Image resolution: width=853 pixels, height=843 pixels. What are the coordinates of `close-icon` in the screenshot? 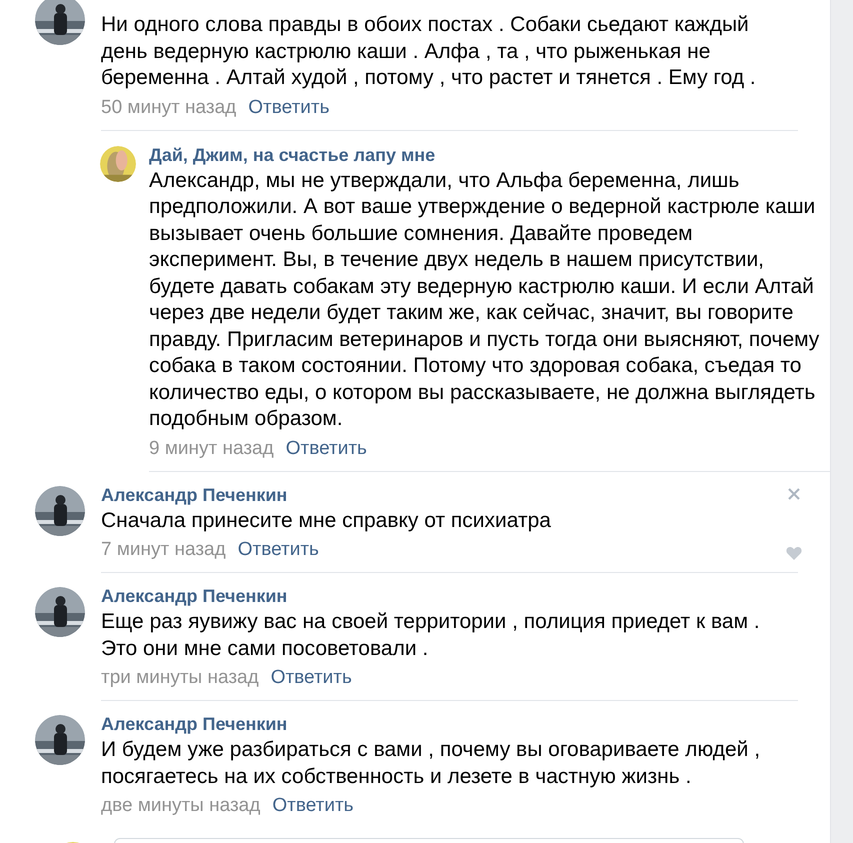 It's located at (794, 494).